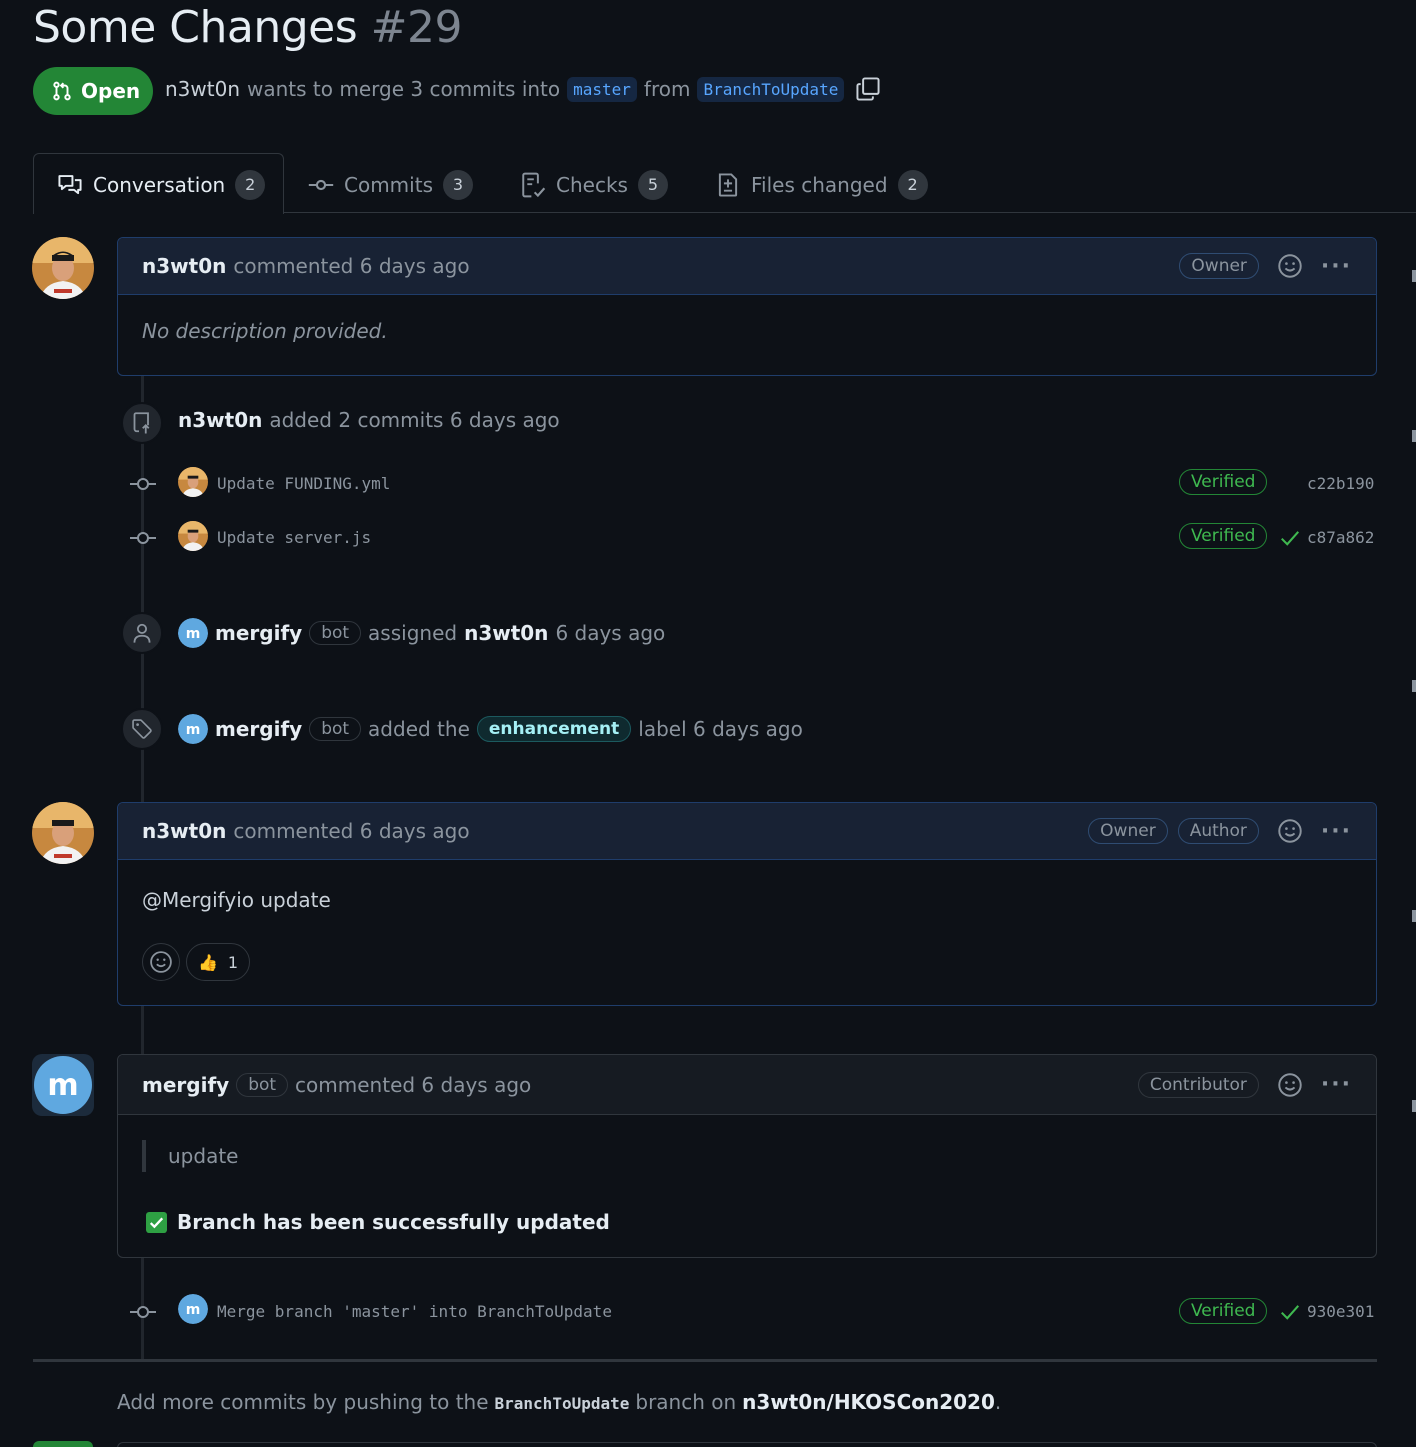 This screenshot has width=1416, height=1447. What do you see at coordinates (142, 1030) in the screenshot?
I see `timeline-line` at bounding box center [142, 1030].